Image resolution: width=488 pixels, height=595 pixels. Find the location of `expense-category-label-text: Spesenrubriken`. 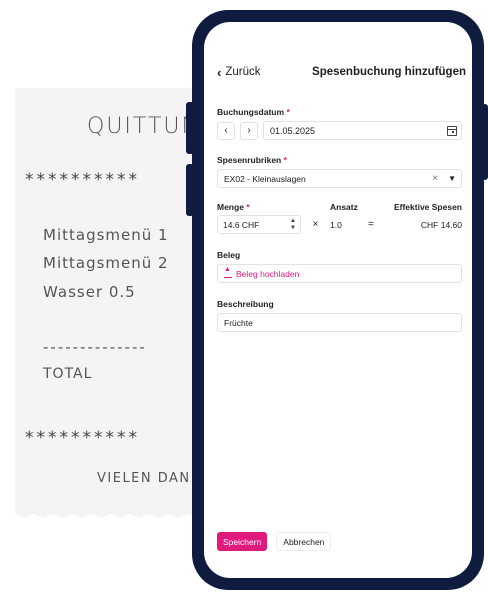

expense-category-label-text: Spesenrubriken is located at coordinates (249, 160).